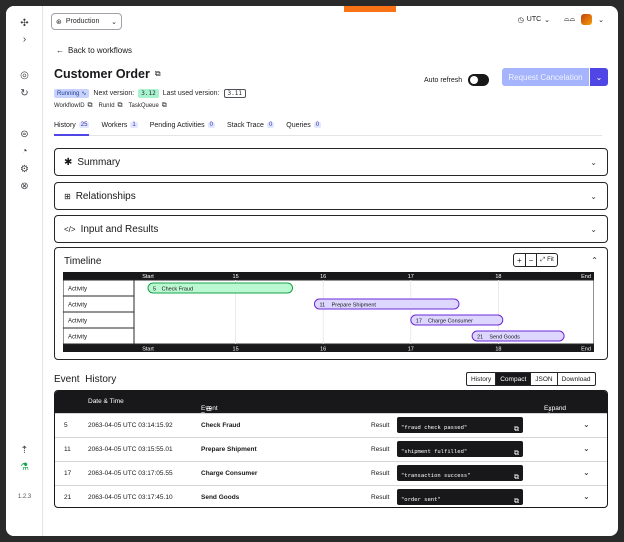 The image size is (624, 542). What do you see at coordinates (130, 449) in the screenshot?
I see `event-date: 2063-04-05 UTC 03:15:55.01` at bounding box center [130, 449].